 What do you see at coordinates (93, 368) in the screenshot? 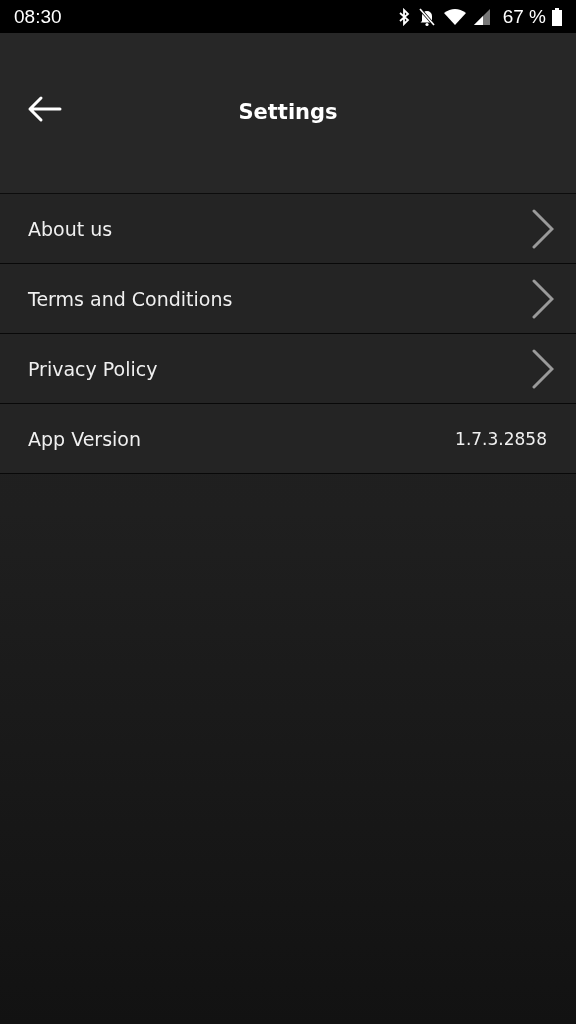
I see `row-label: Privacy Policy` at bounding box center [93, 368].